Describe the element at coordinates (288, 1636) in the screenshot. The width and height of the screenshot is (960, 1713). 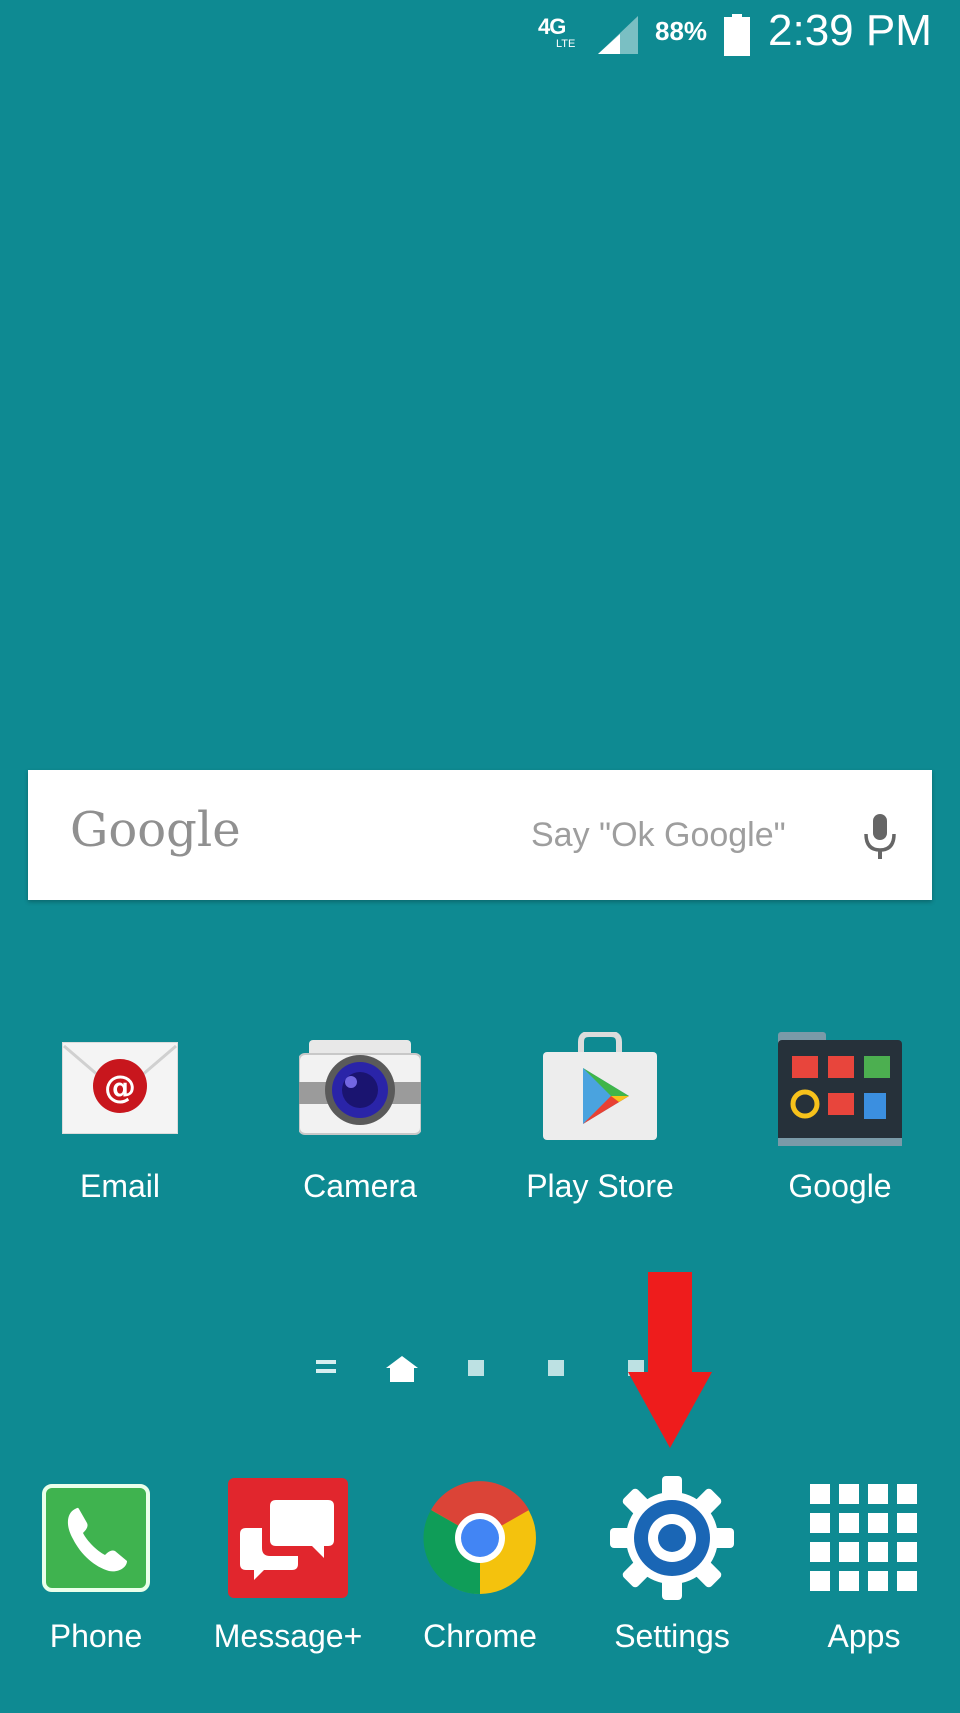
I see `dock-message-plus-label: Message+` at that location.